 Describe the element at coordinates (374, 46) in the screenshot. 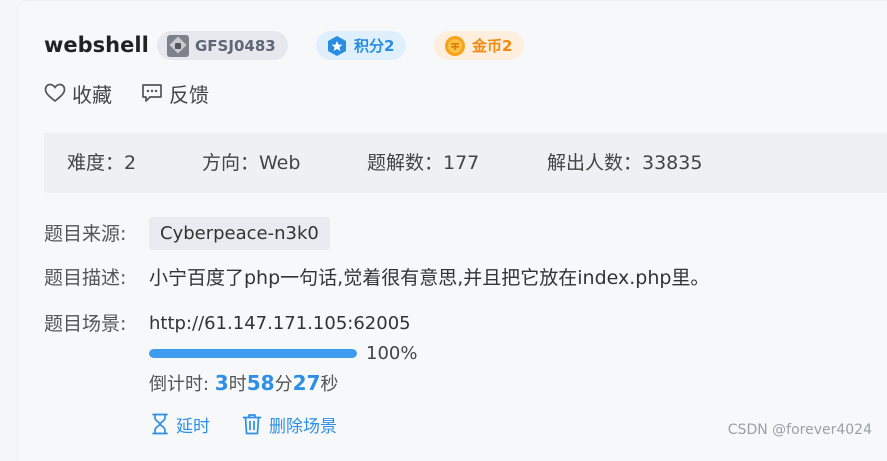

I see `points-text: 积分2` at that location.